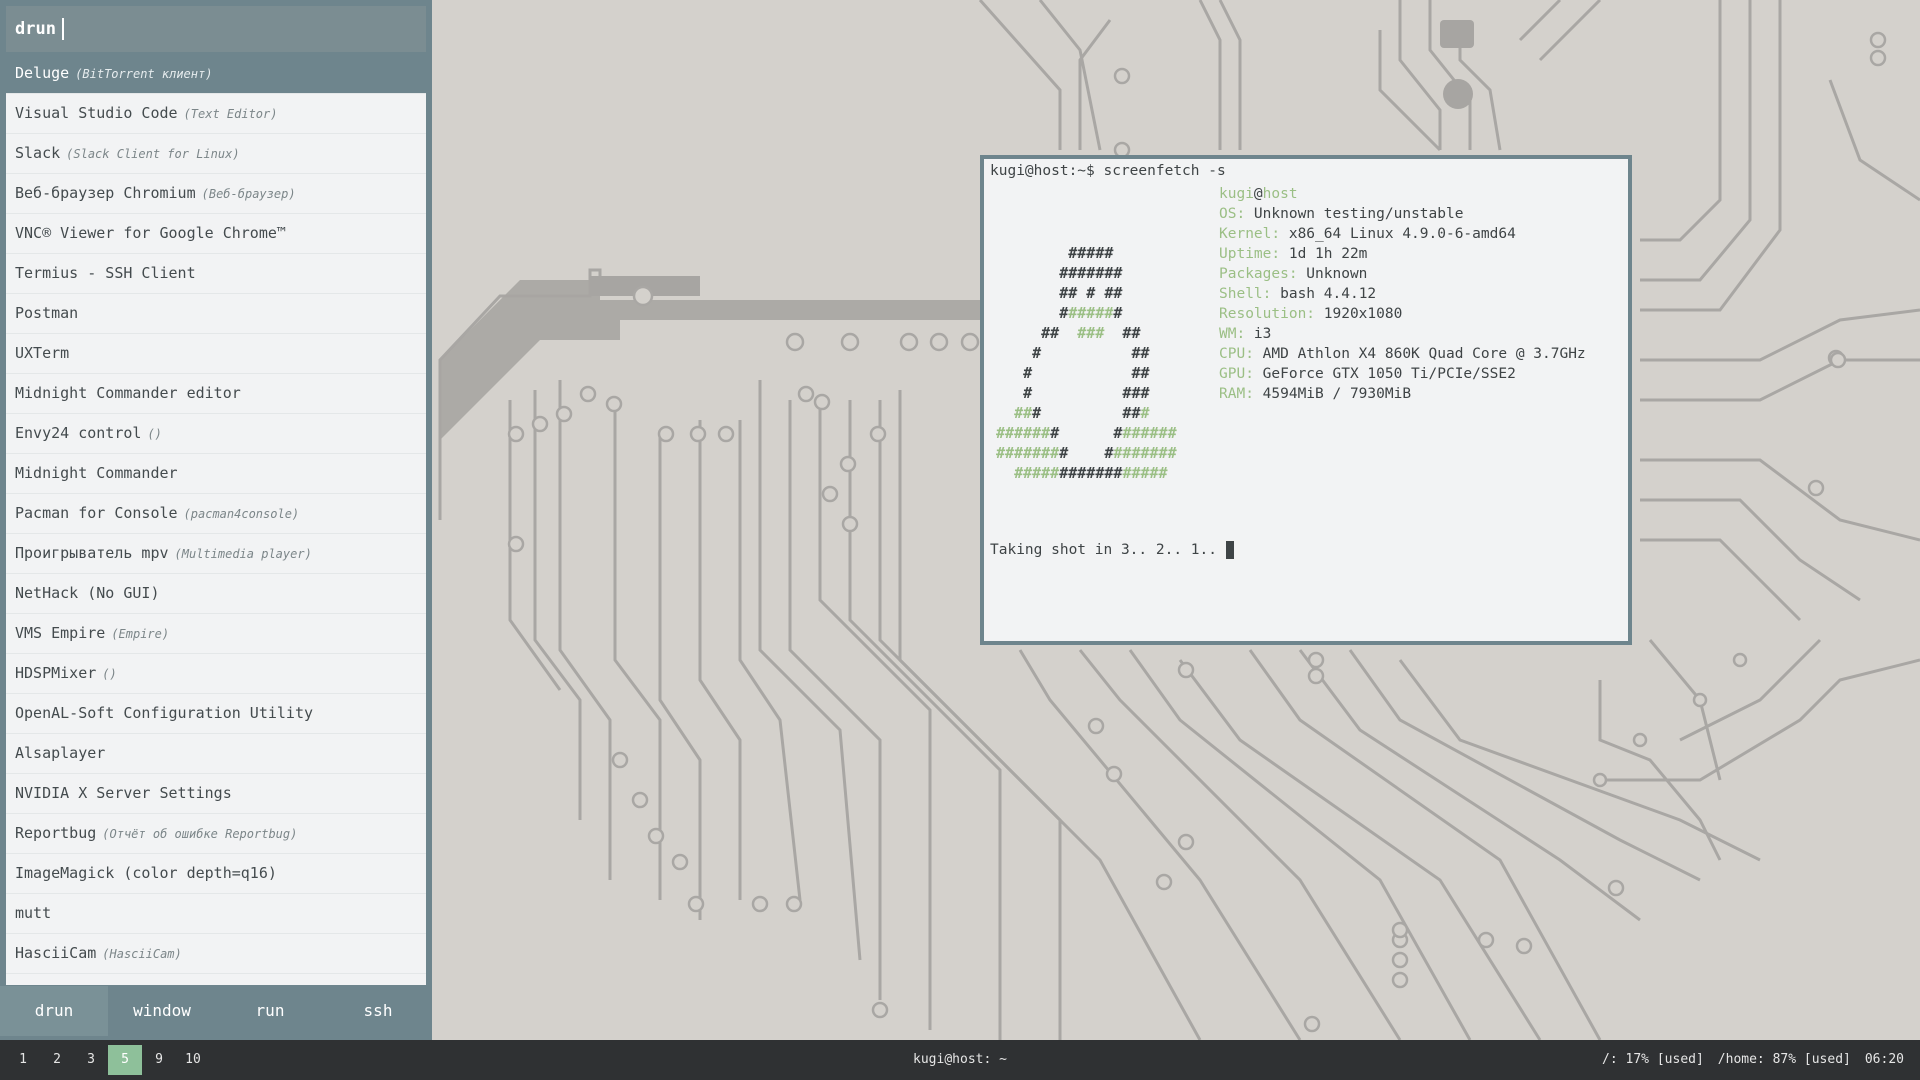 Image resolution: width=1920 pixels, height=1080 pixels. I want to click on rofi-entry: Веб-браузер Chromium (Веб-браузер), so click(216, 194).